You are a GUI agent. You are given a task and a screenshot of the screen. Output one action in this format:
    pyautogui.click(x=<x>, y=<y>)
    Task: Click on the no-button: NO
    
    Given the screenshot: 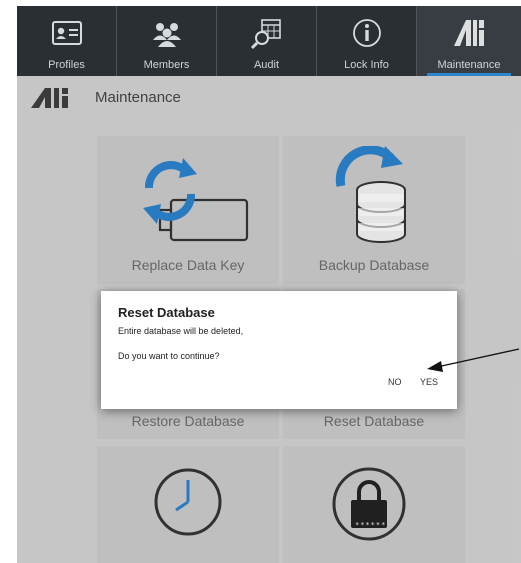 What is the action you would take?
    pyautogui.click(x=395, y=382)
    